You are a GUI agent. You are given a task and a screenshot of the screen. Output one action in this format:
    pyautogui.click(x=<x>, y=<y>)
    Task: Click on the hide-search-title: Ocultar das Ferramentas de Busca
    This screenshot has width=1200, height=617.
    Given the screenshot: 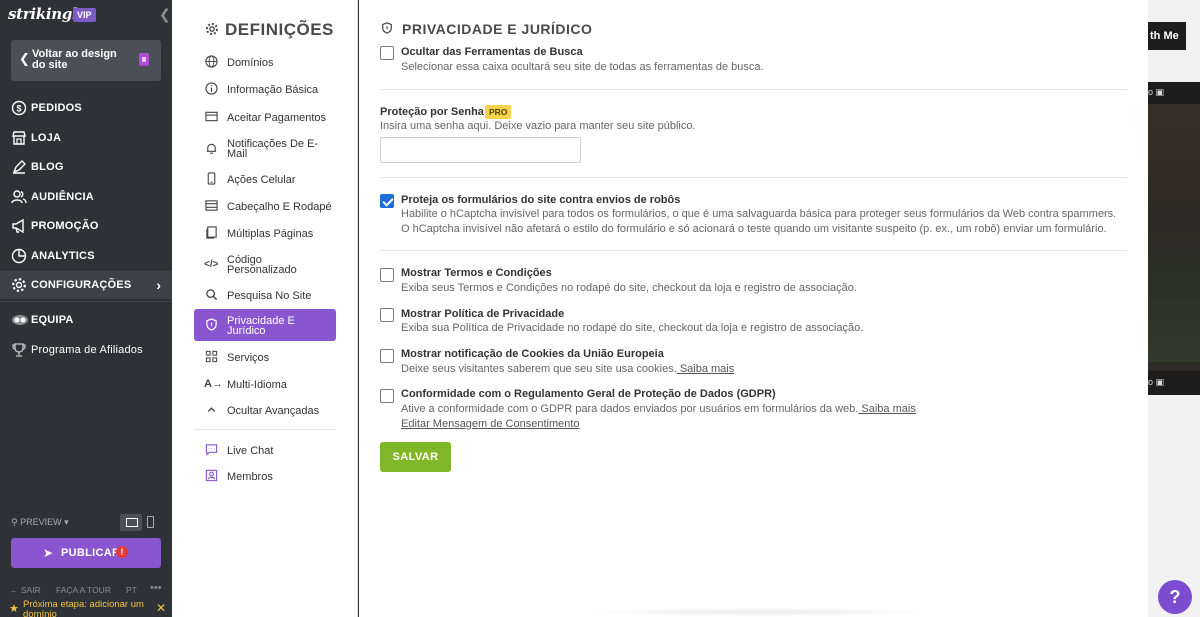 What is the action you would take?
    pyautogui.click(x=492, y=52)
    